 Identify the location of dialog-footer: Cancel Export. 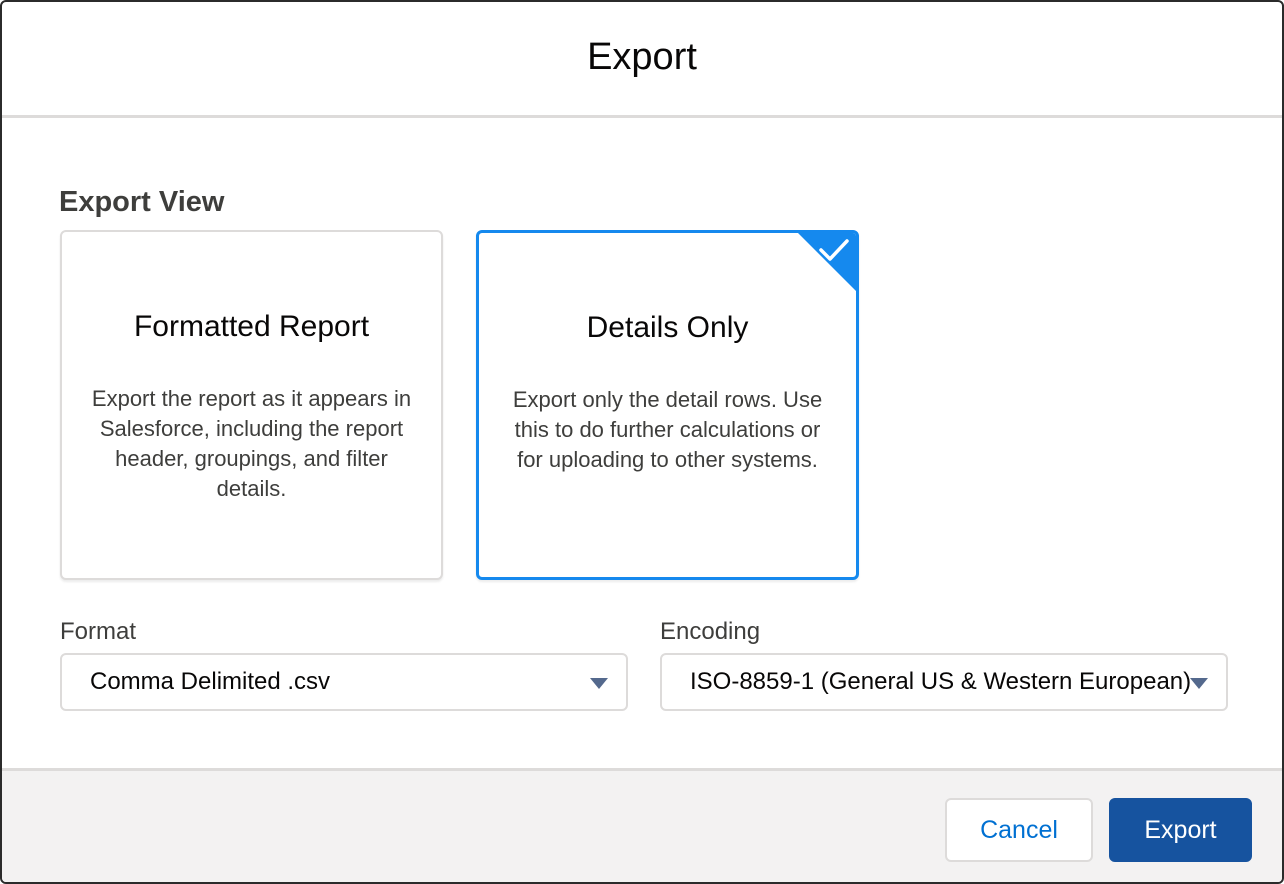
(642, 825).